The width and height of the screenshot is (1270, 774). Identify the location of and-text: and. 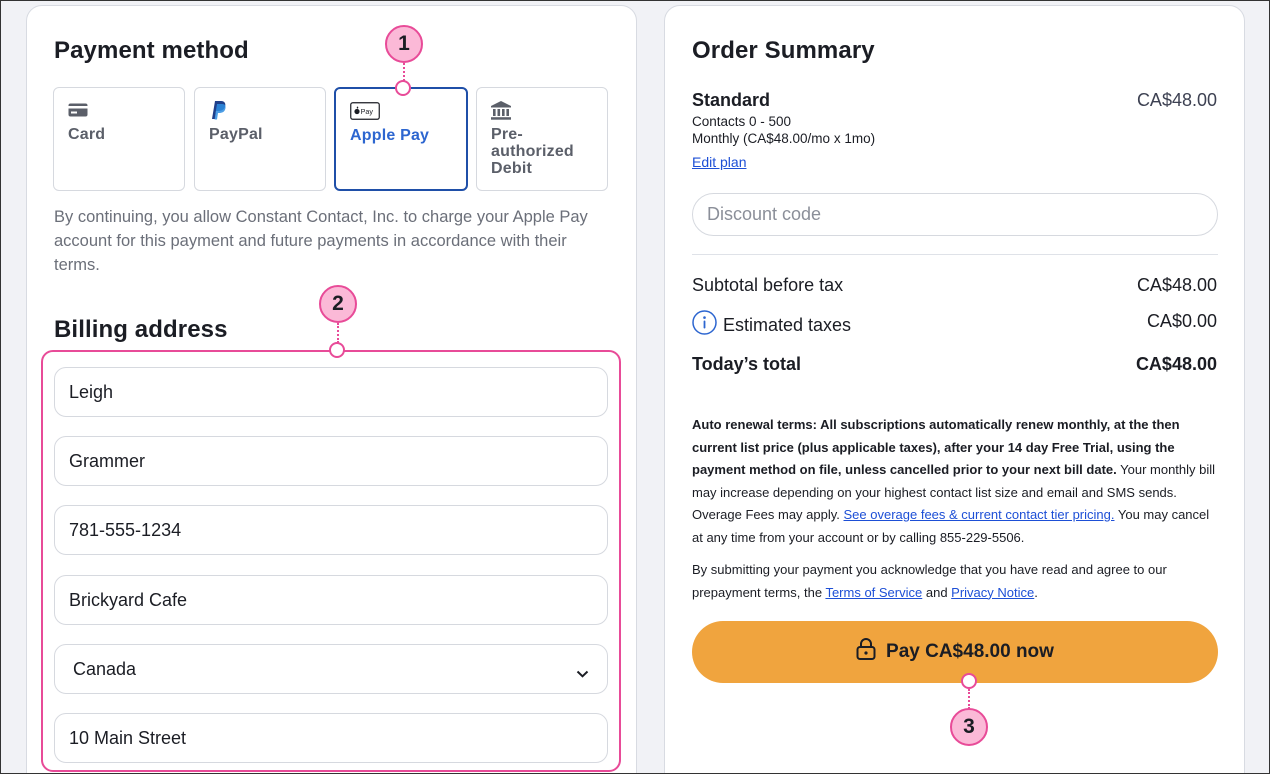
(937, 592).